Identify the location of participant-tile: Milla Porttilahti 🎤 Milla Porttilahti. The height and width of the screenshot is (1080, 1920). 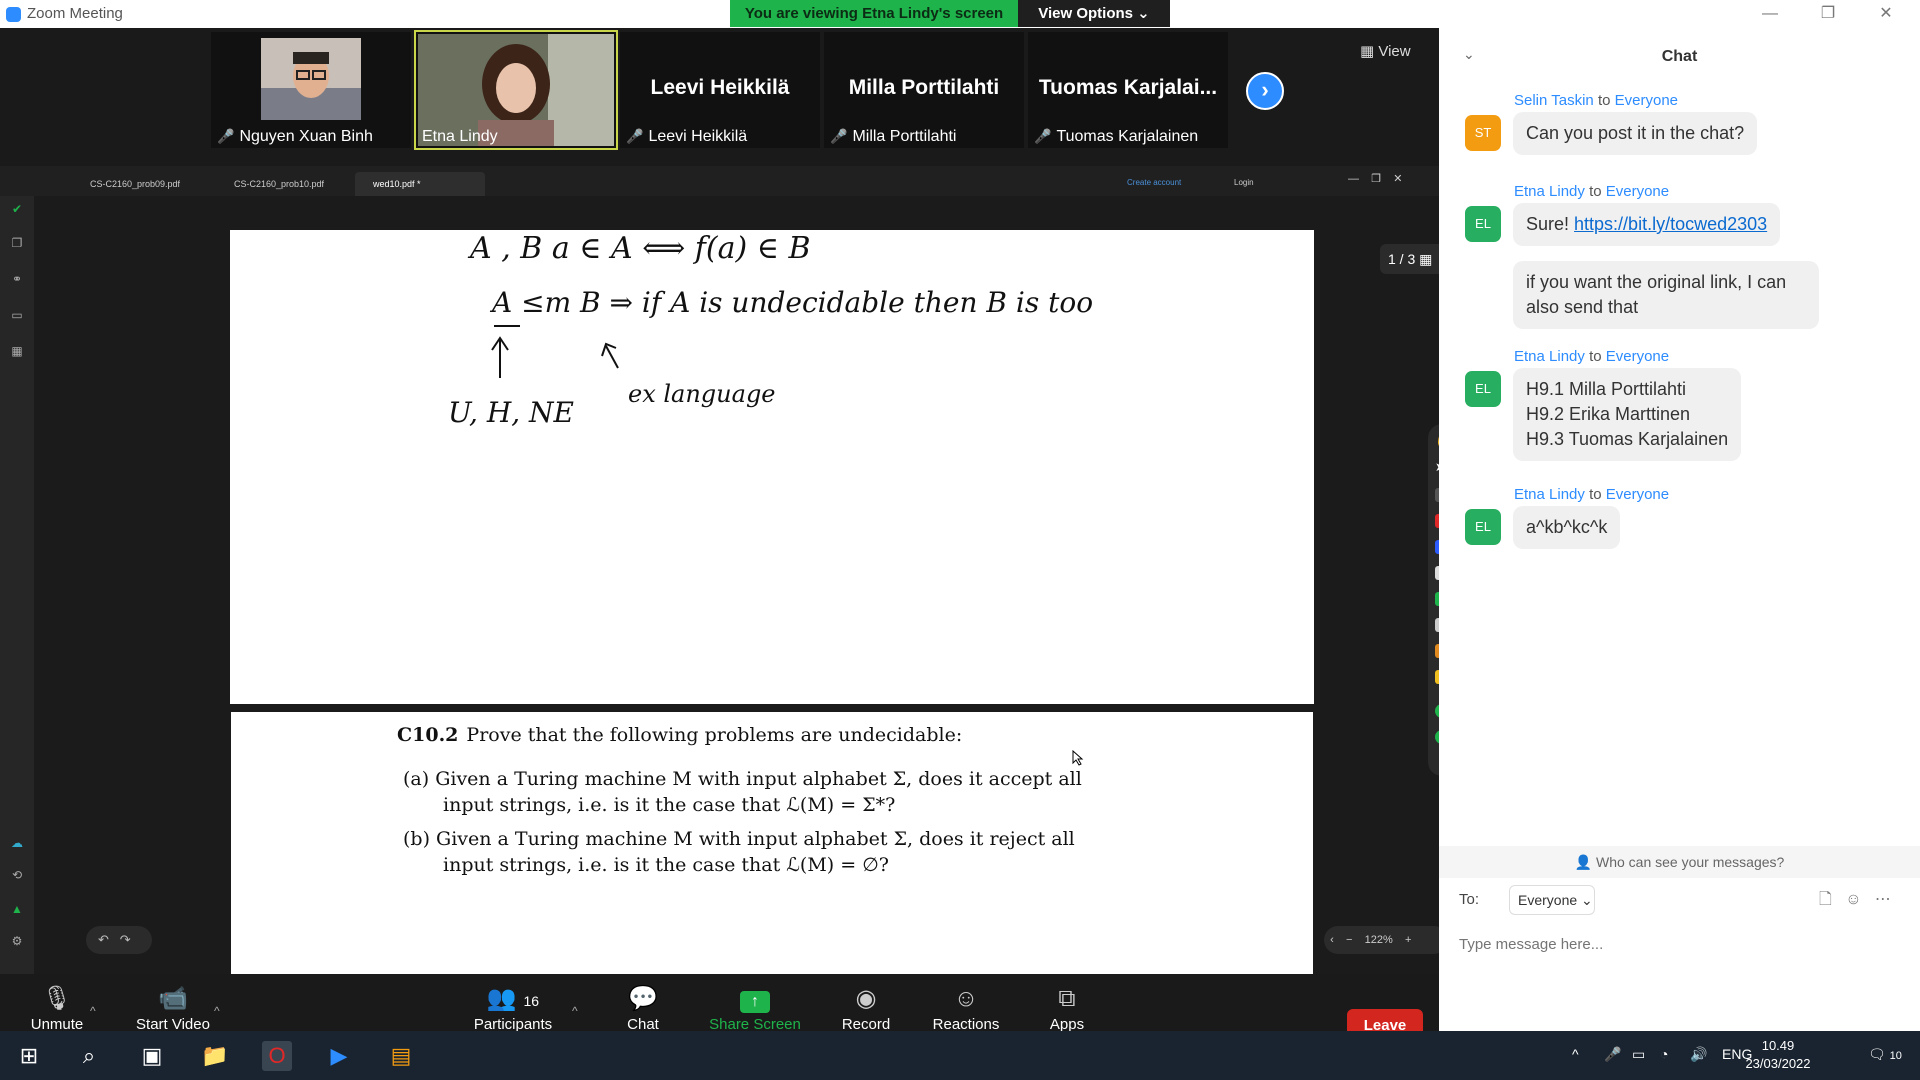
(924, 90).